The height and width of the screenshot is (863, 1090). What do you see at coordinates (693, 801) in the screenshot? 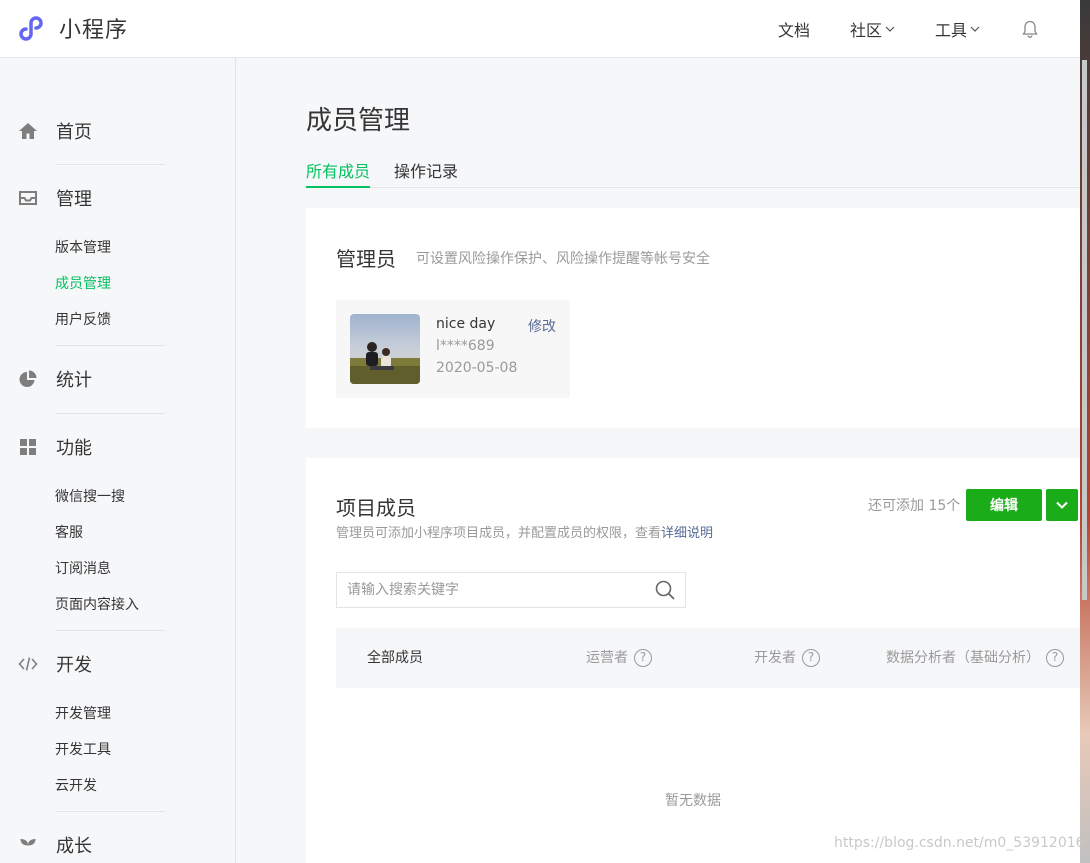
I see `empty-state: 暂无数据` at bounding box center [693, 801].